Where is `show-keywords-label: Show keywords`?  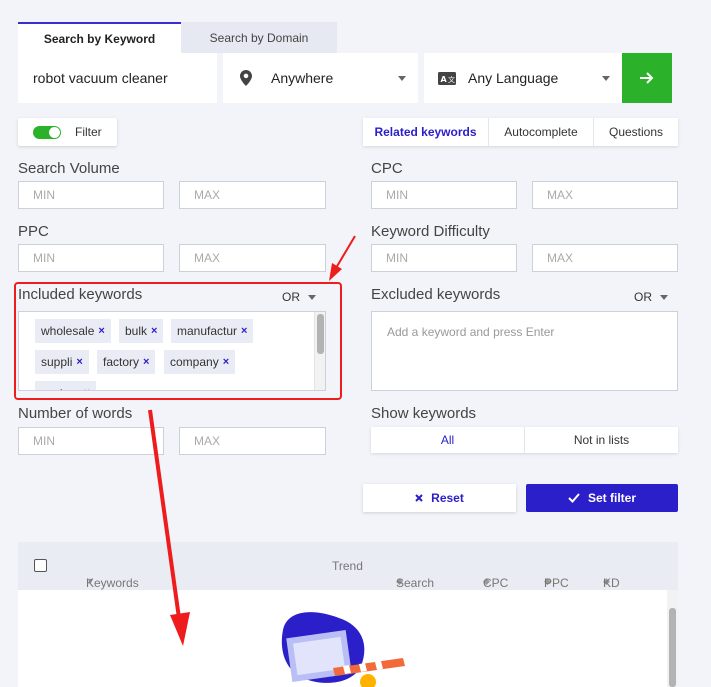 show-keywords-label: Show keywords is located at coordinates (424, 413).